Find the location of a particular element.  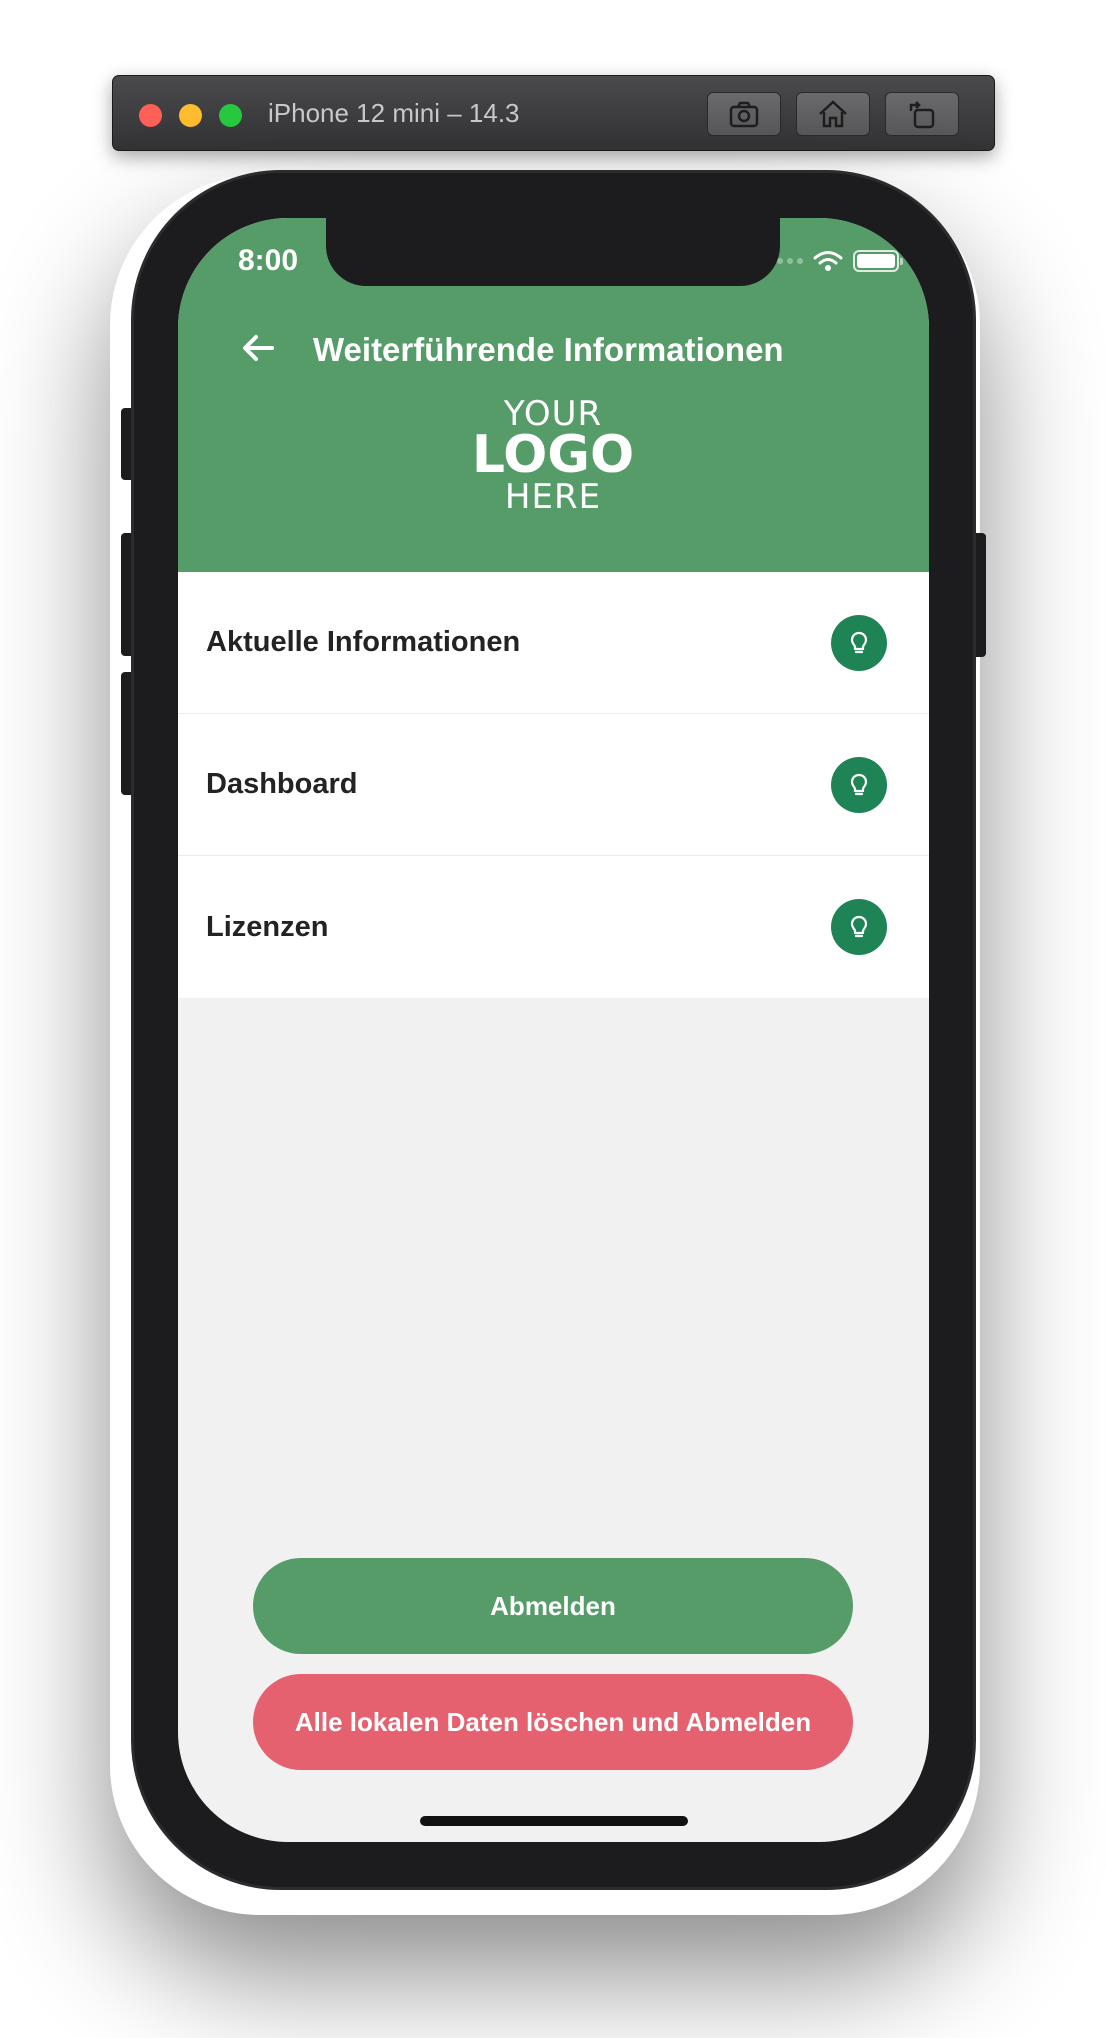

status-indicators is located at coordinates (835, 261).